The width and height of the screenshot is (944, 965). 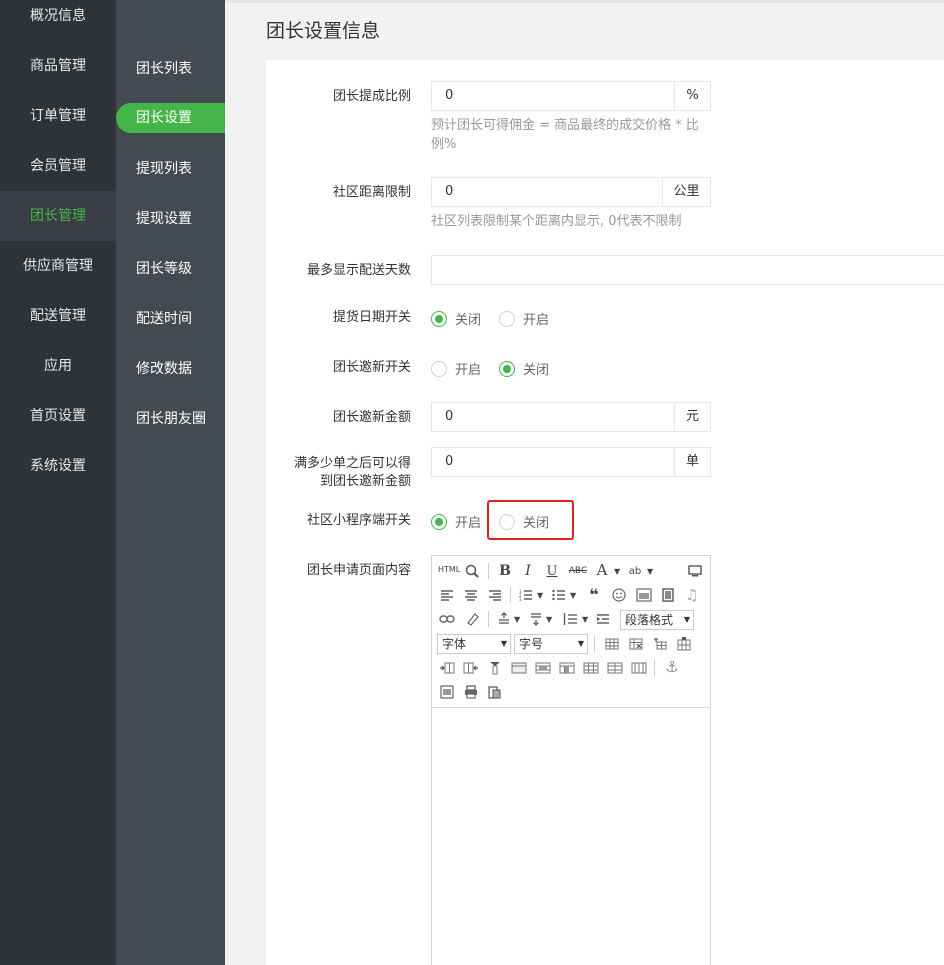 What do you see at coordinates (371, 96) in the screenshot?
I see `commission-label: 团长提成比例` at bounding box center [371, 96].